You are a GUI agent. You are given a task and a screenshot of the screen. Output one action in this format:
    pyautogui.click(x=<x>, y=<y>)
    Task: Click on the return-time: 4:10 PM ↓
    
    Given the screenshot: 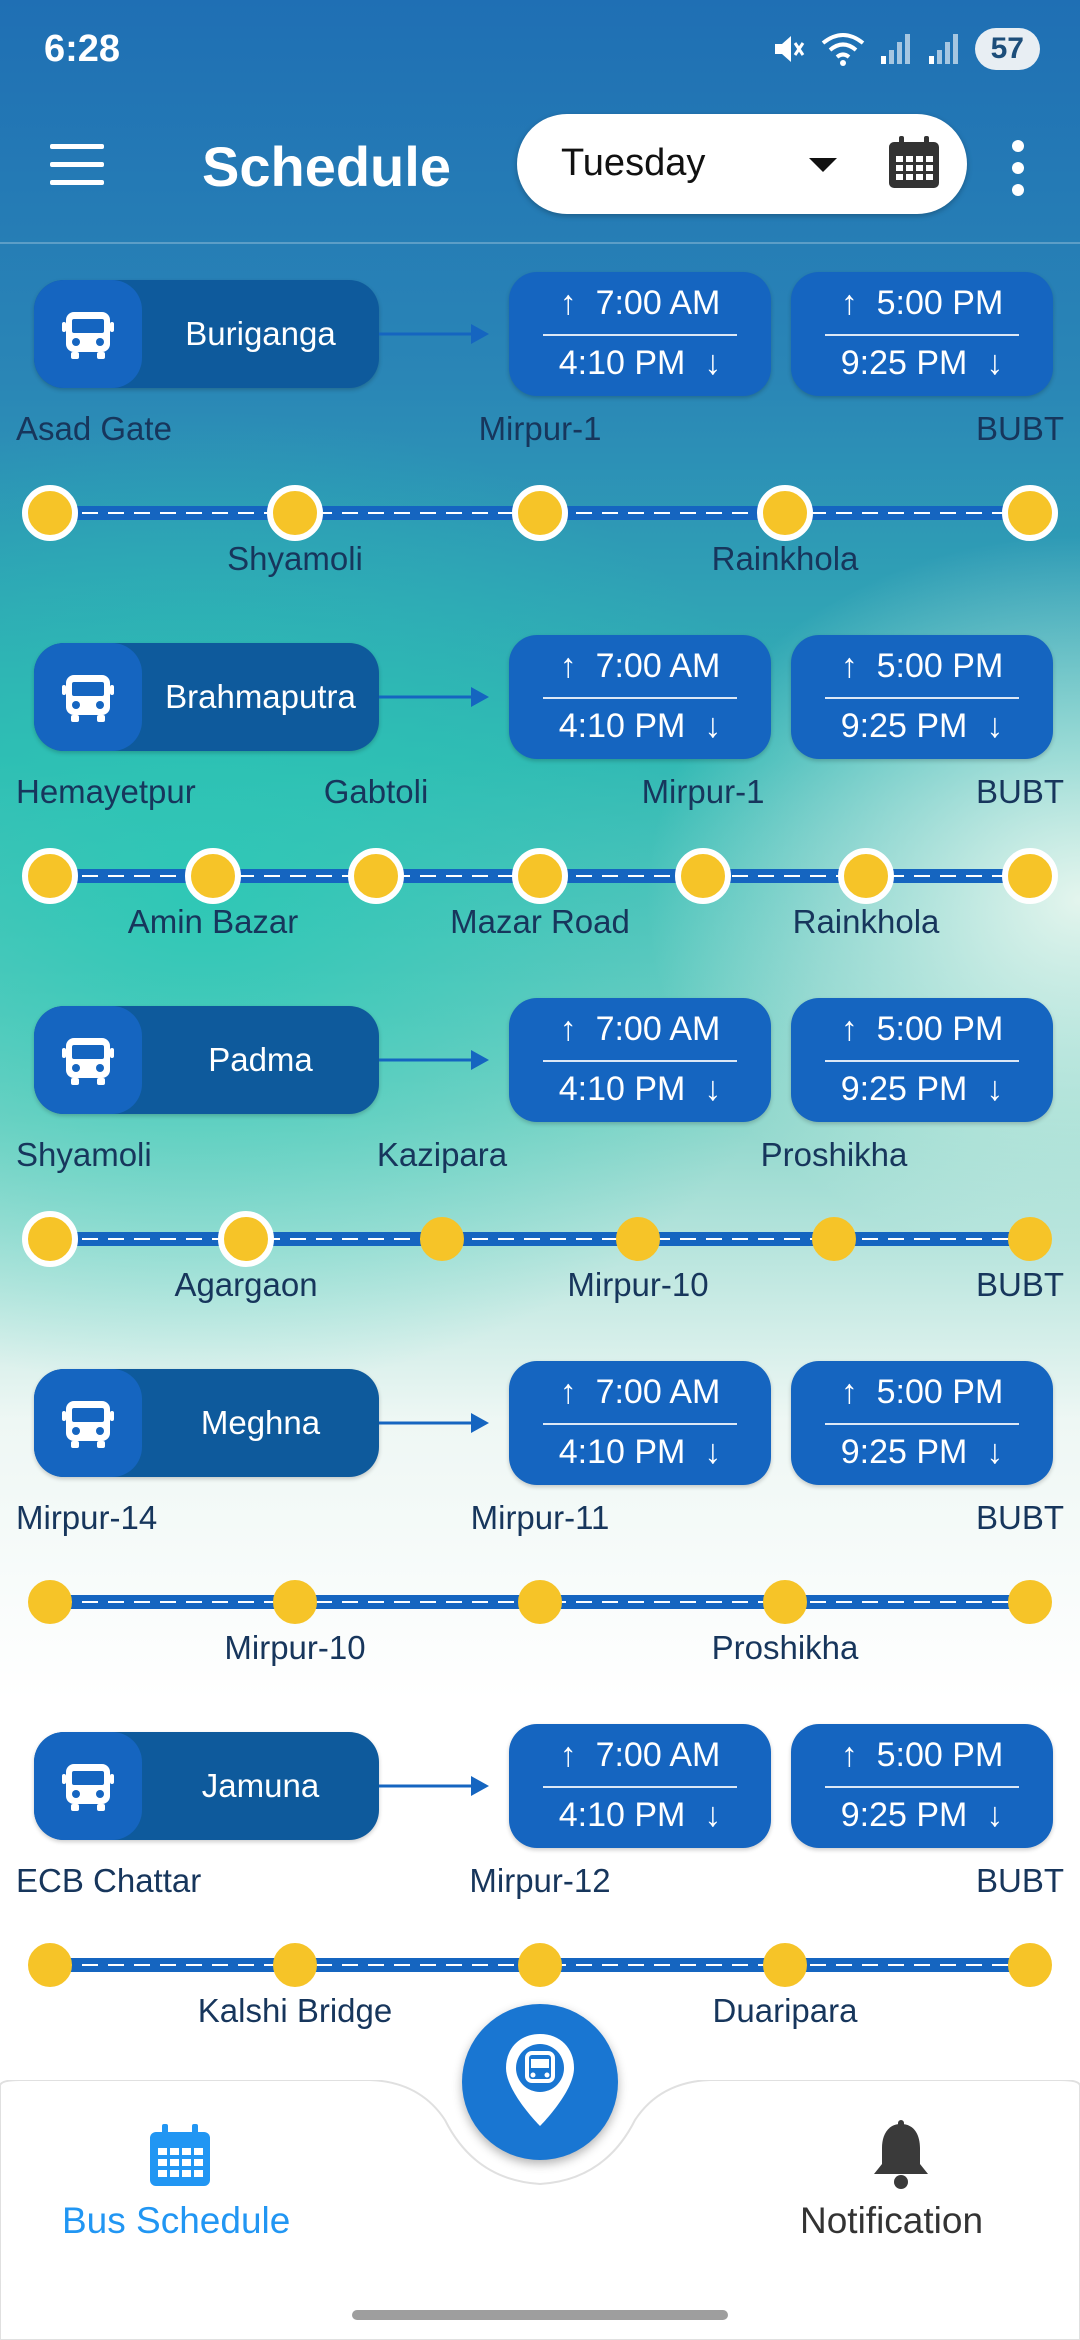 What is the action you would take?
    pyautogui.click(x=640, y=363)
    